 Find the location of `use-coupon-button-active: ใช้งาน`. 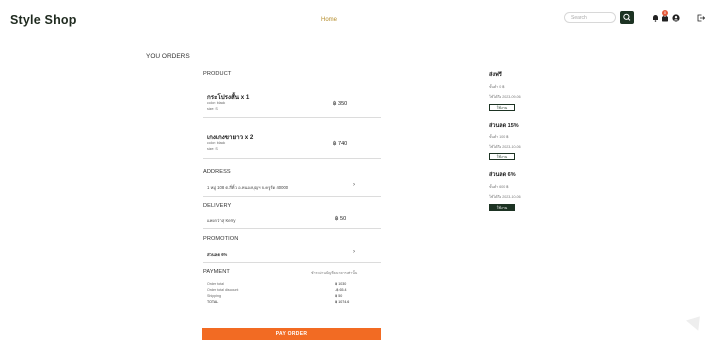

use-coupon-button-active: ใช้งาน is located at coordinates (502, 207).